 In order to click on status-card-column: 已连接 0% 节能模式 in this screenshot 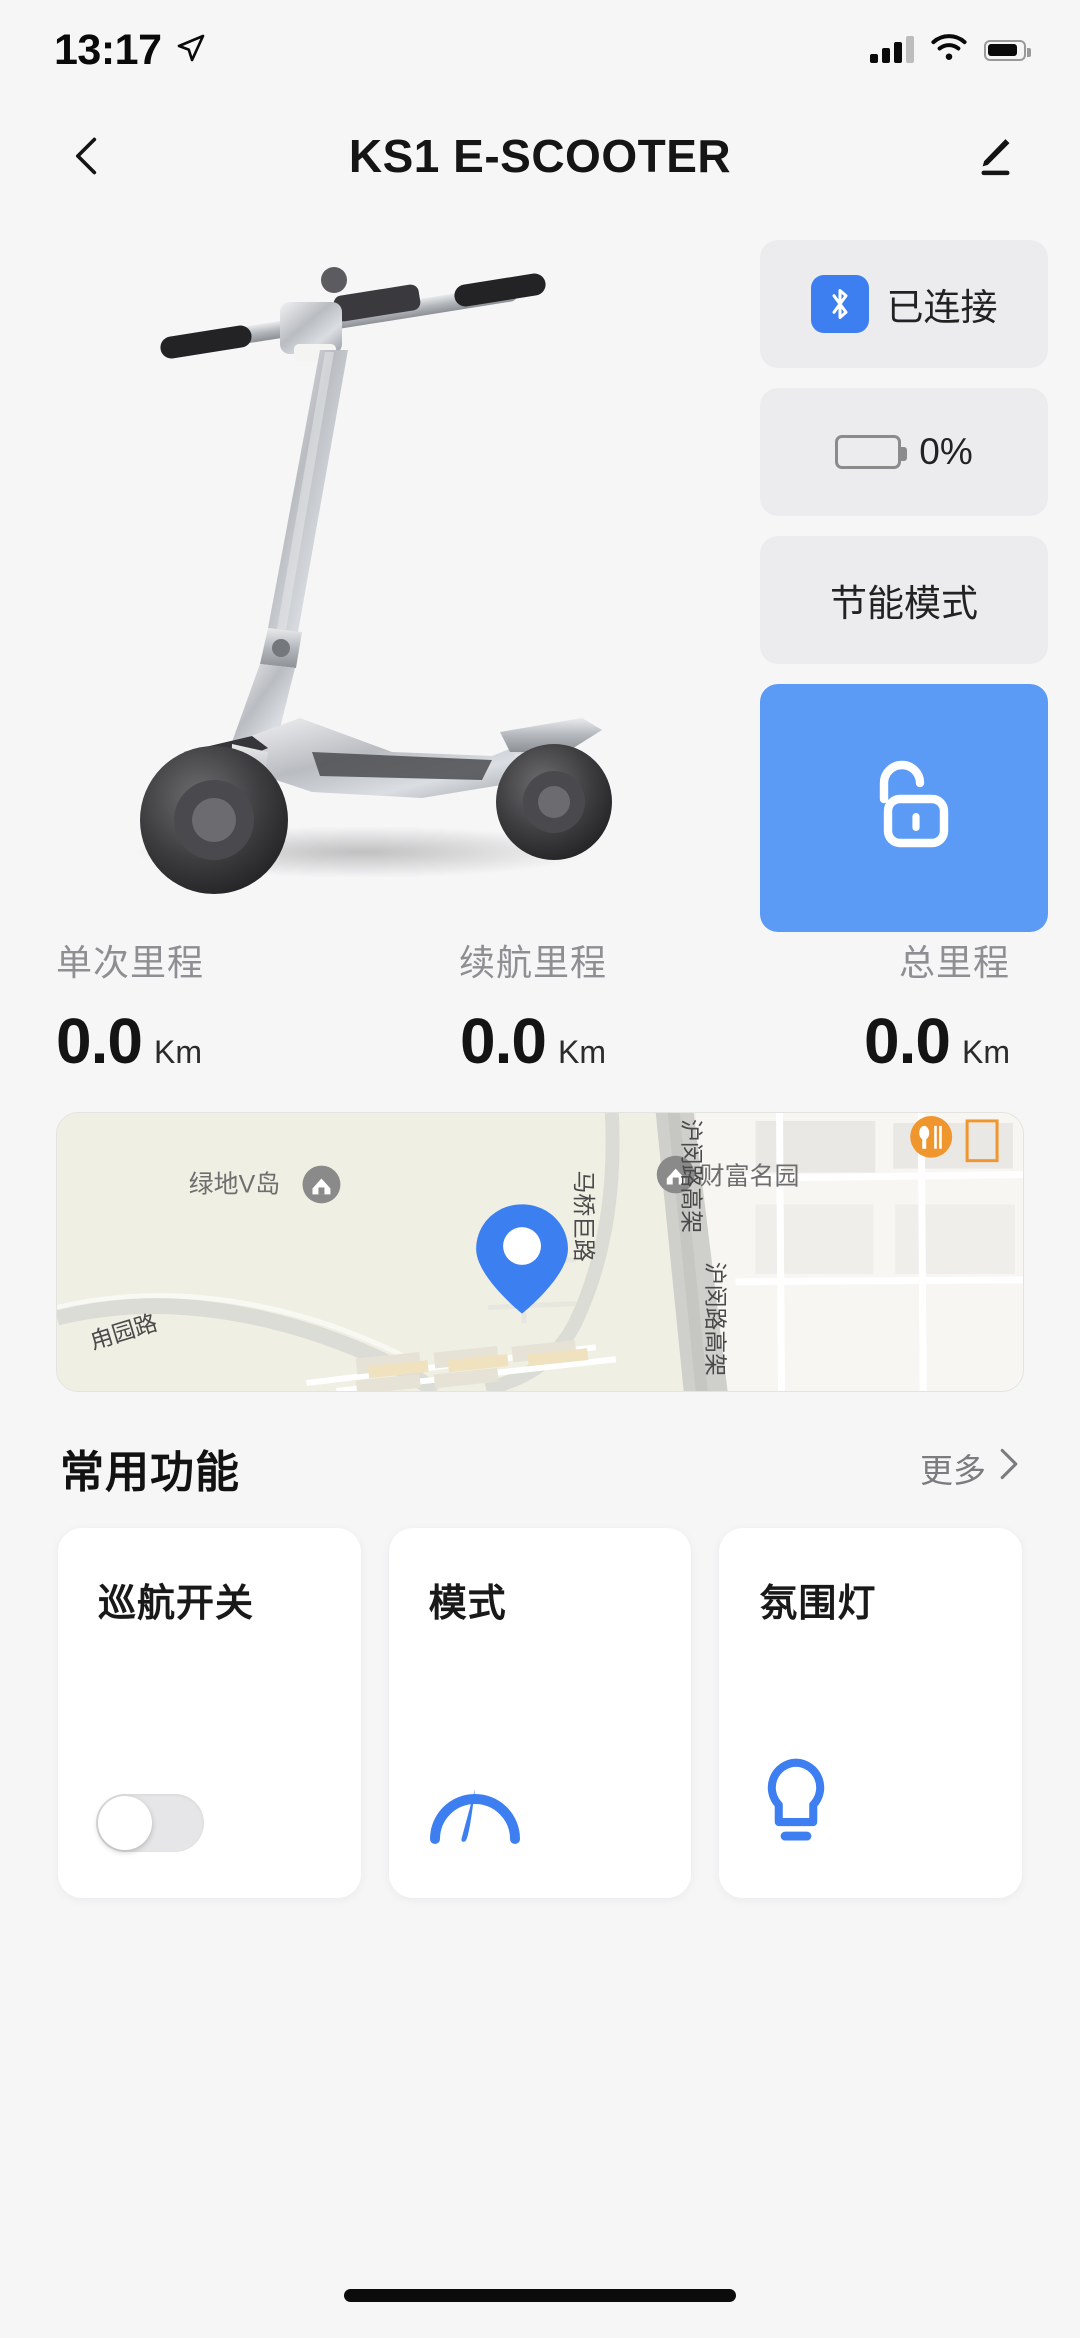, I will do `click(904, 586)`.